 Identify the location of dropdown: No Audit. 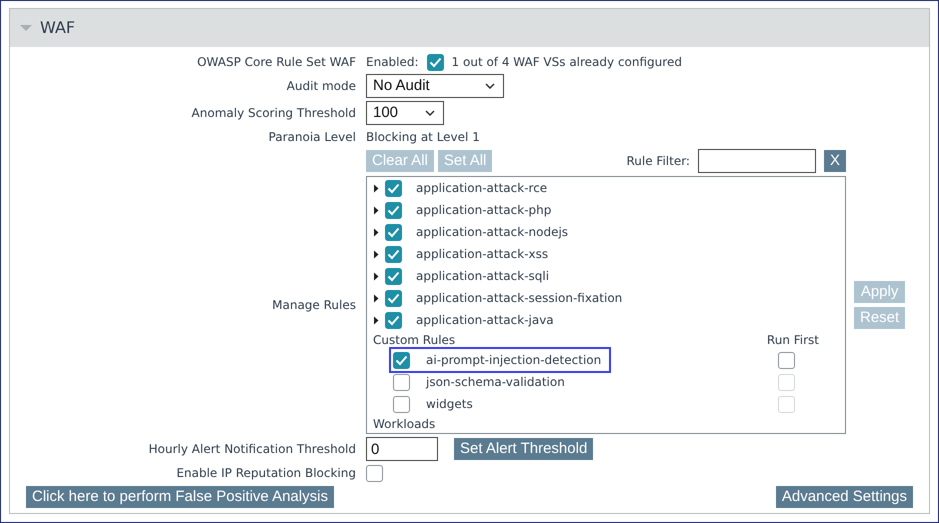
(435, 86).